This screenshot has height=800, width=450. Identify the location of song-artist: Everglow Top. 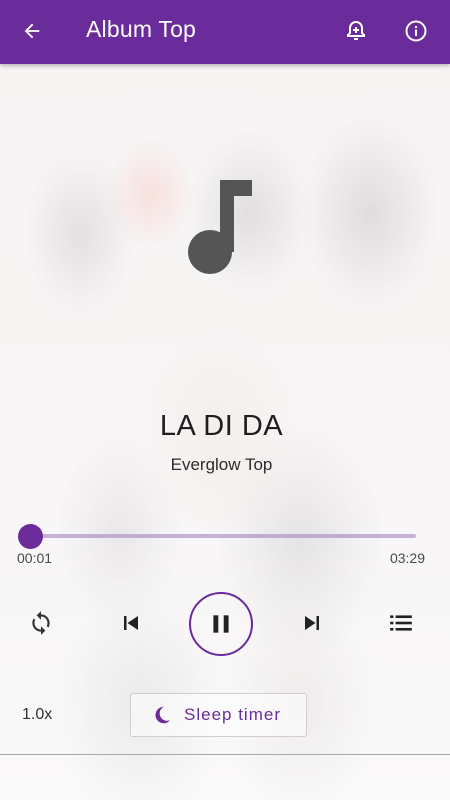
(221, 464).